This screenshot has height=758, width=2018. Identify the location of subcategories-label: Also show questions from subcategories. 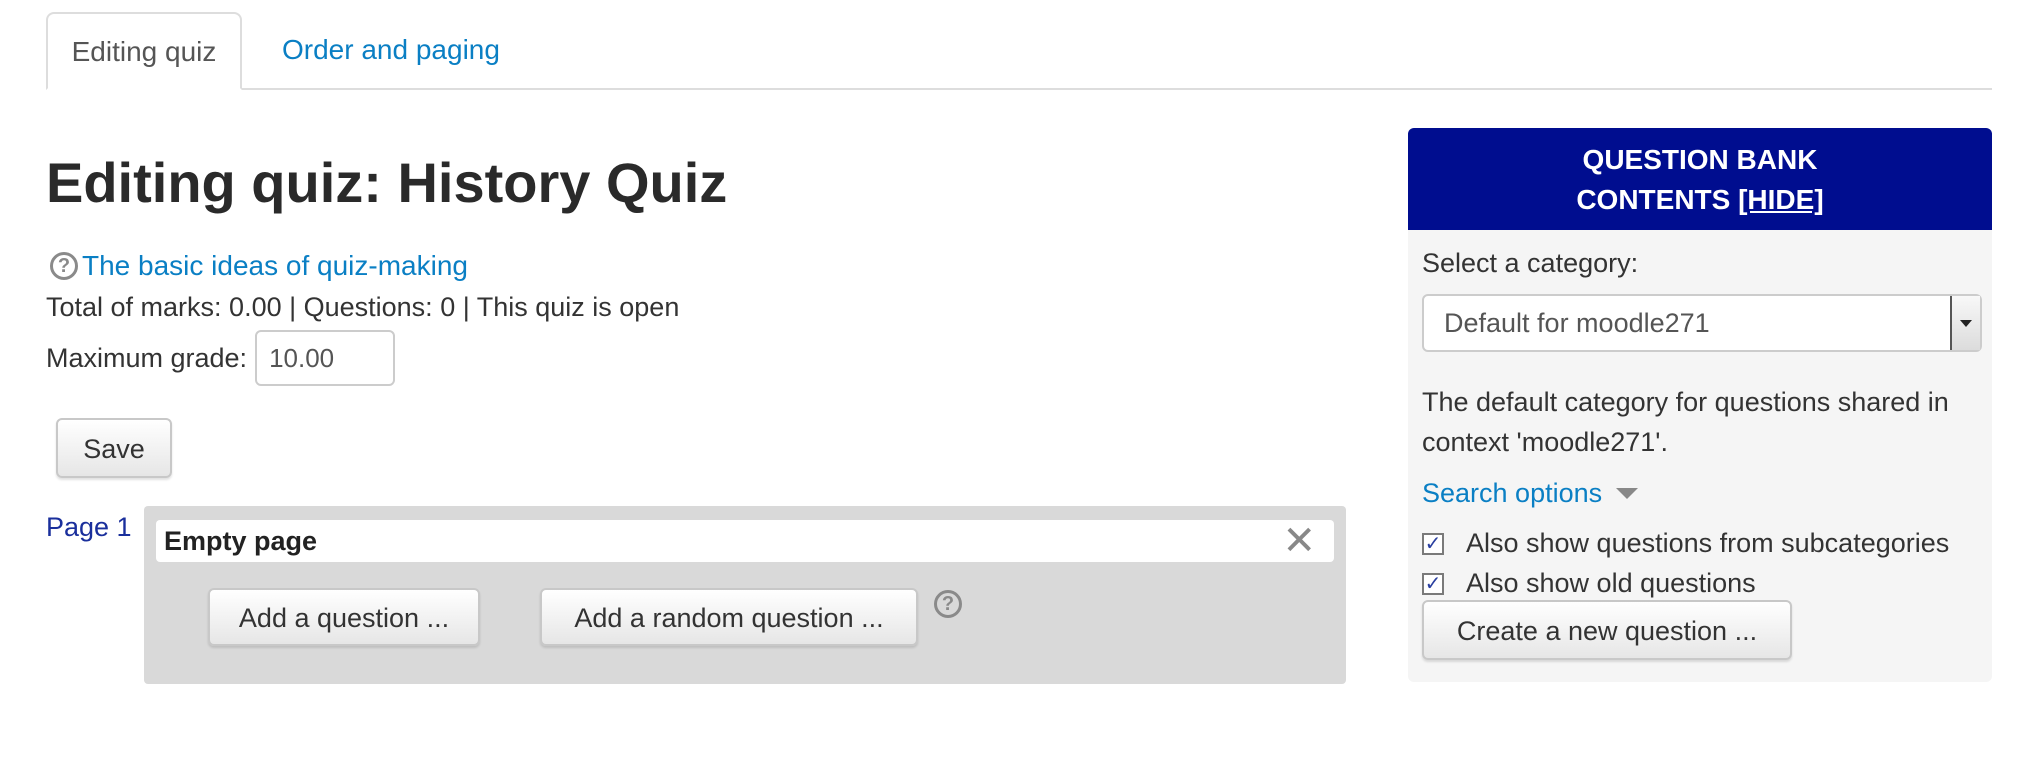
(1707, 543).